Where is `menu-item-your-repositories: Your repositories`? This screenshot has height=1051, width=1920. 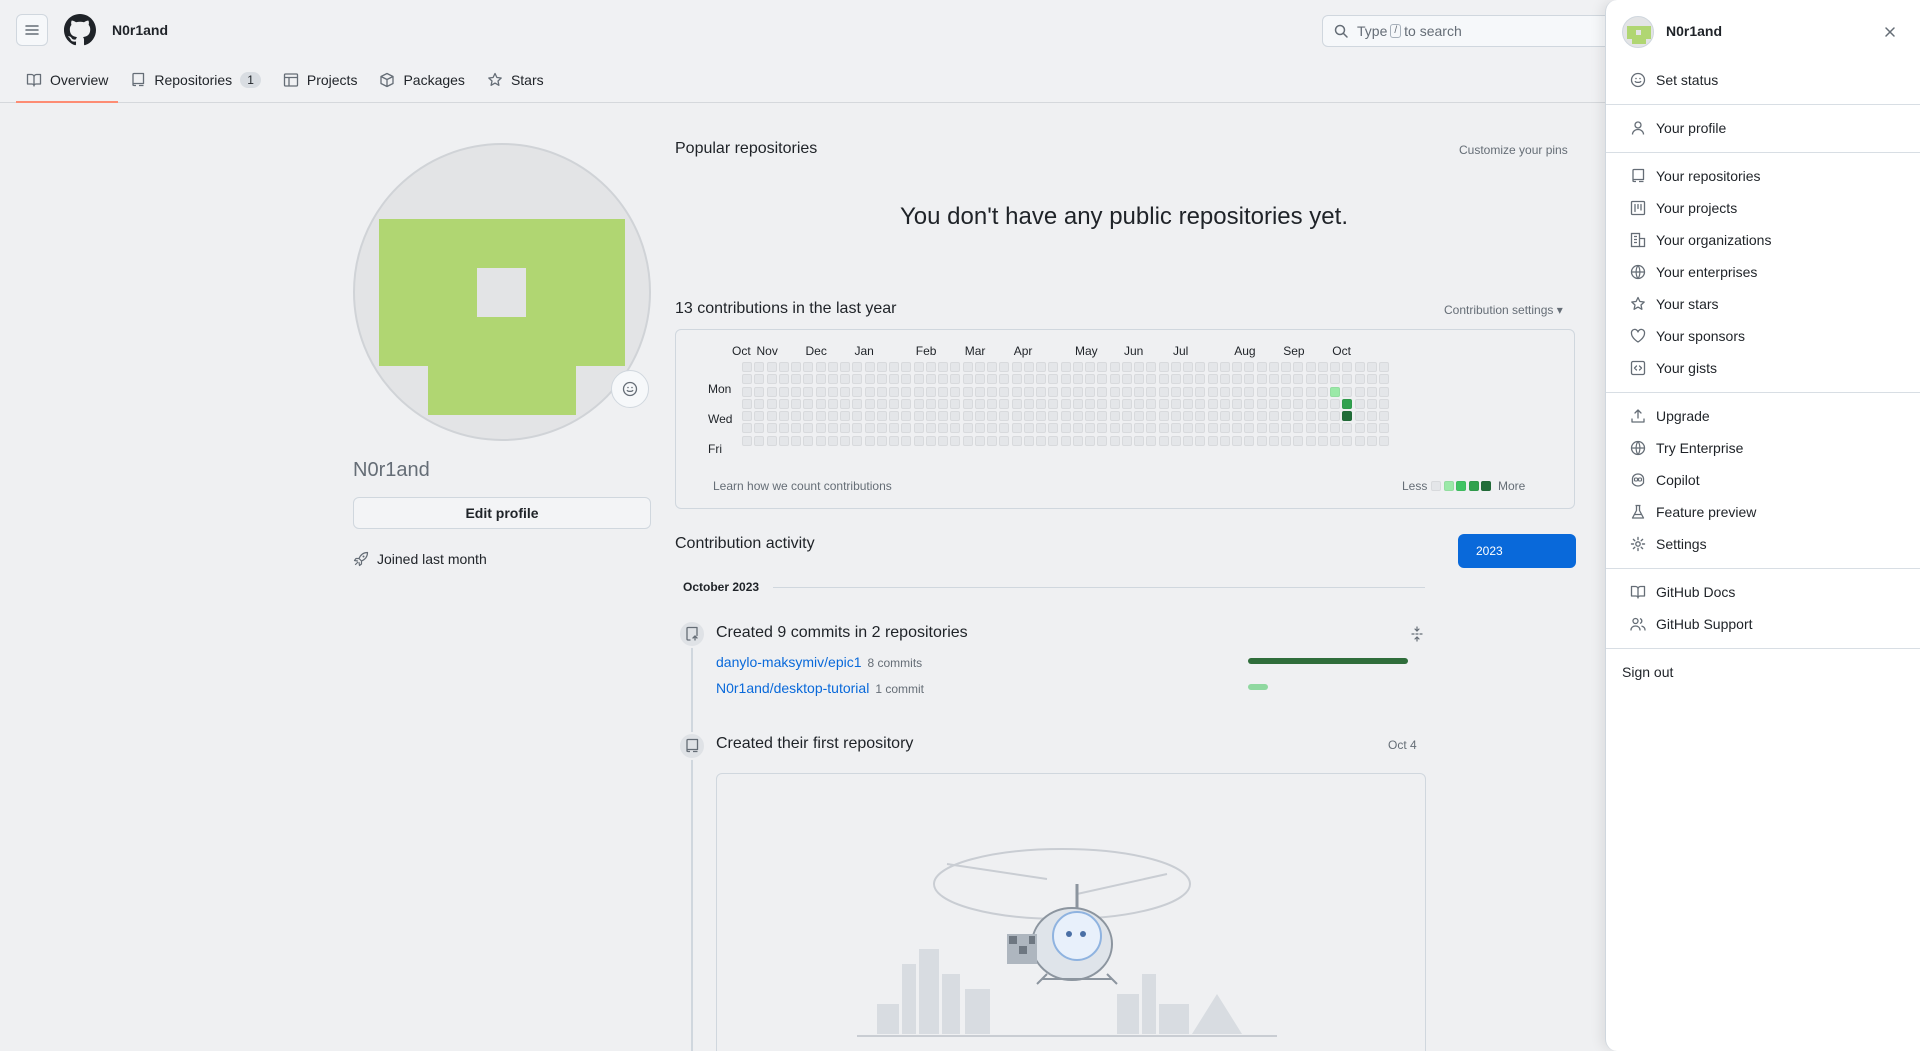 menu-item-your-repositories: Your repositories is located at coordinates (1763, 176).